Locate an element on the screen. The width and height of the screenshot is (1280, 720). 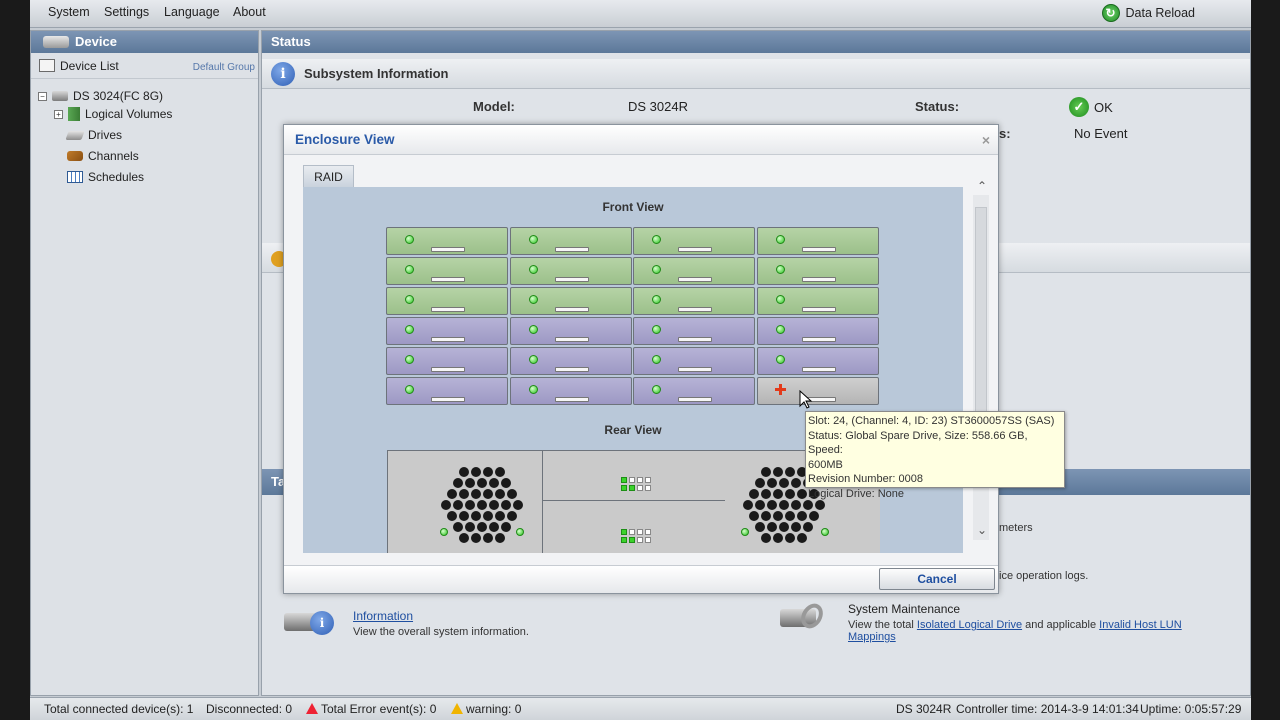
tree-item-schedules: Schedules is located at coordinates (105, 177).